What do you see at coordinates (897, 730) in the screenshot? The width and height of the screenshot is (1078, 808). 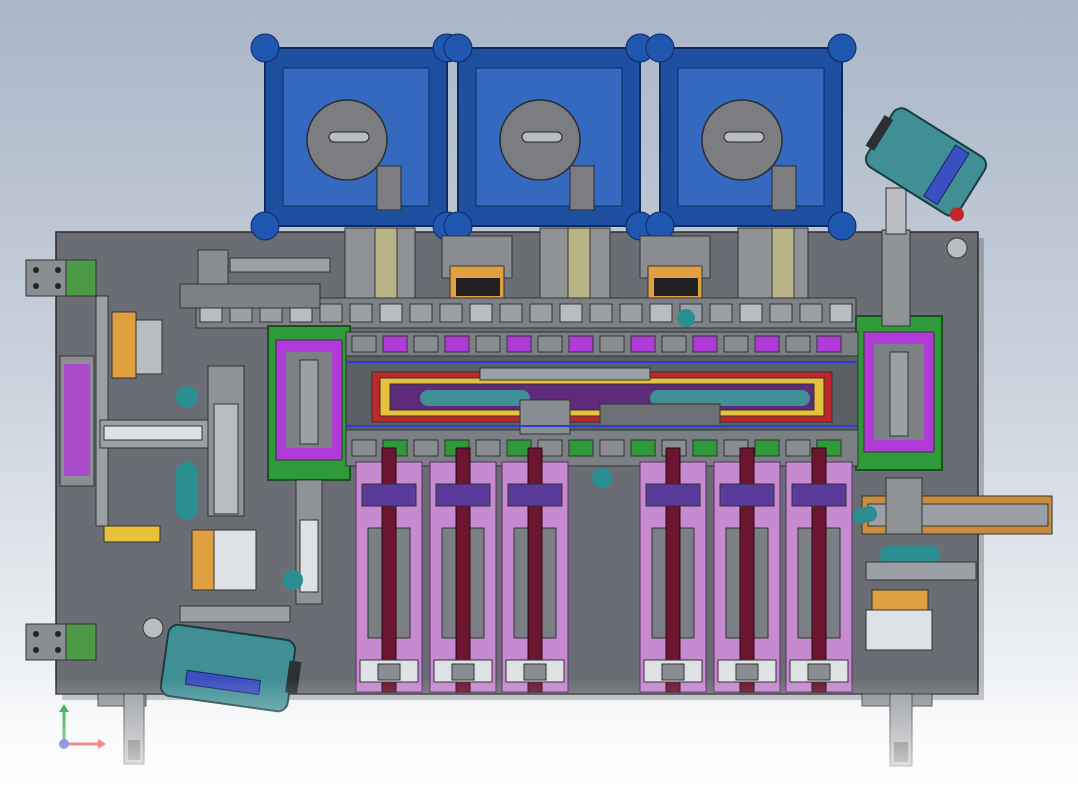 I see `leg-right` at bounding box center [897, 730].